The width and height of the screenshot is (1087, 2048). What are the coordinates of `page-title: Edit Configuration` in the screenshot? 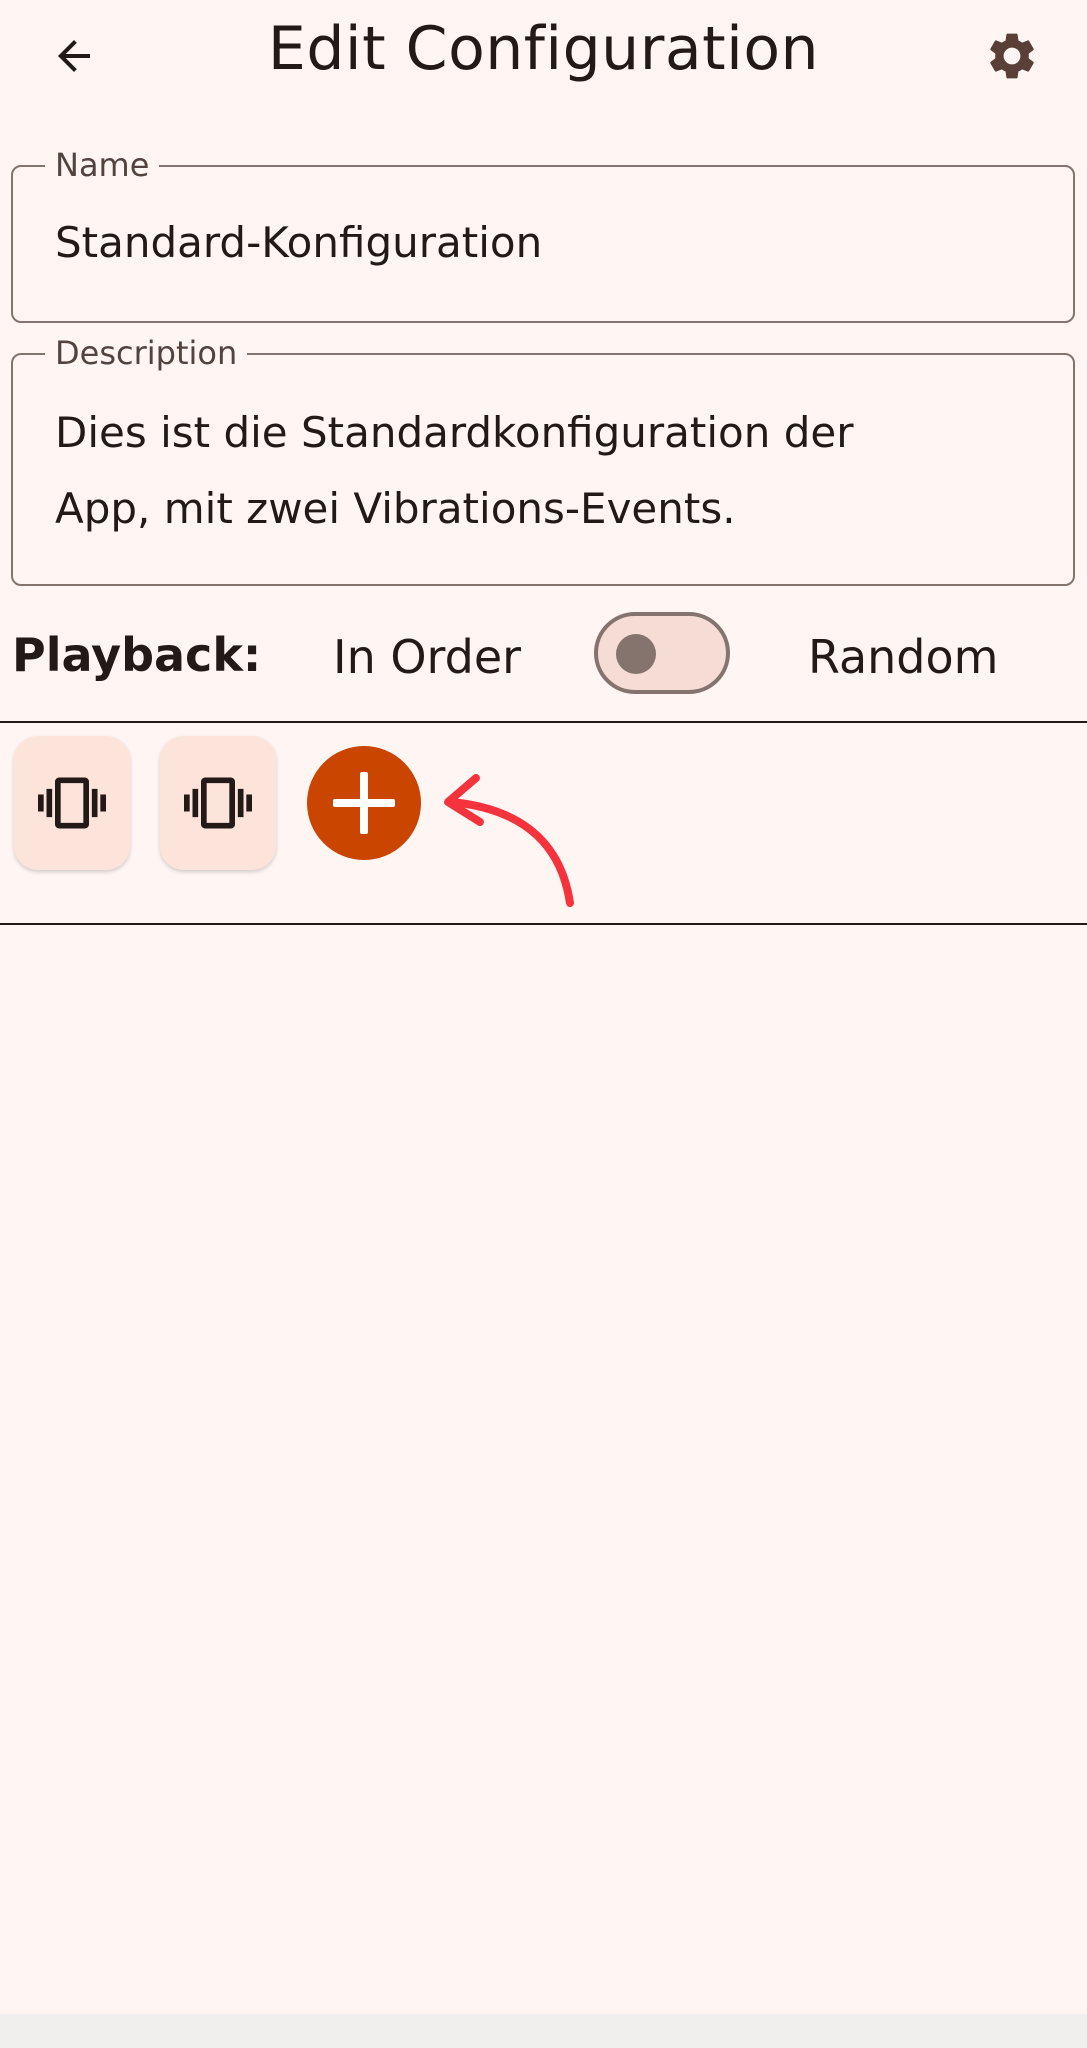 It's located at (543, 49).